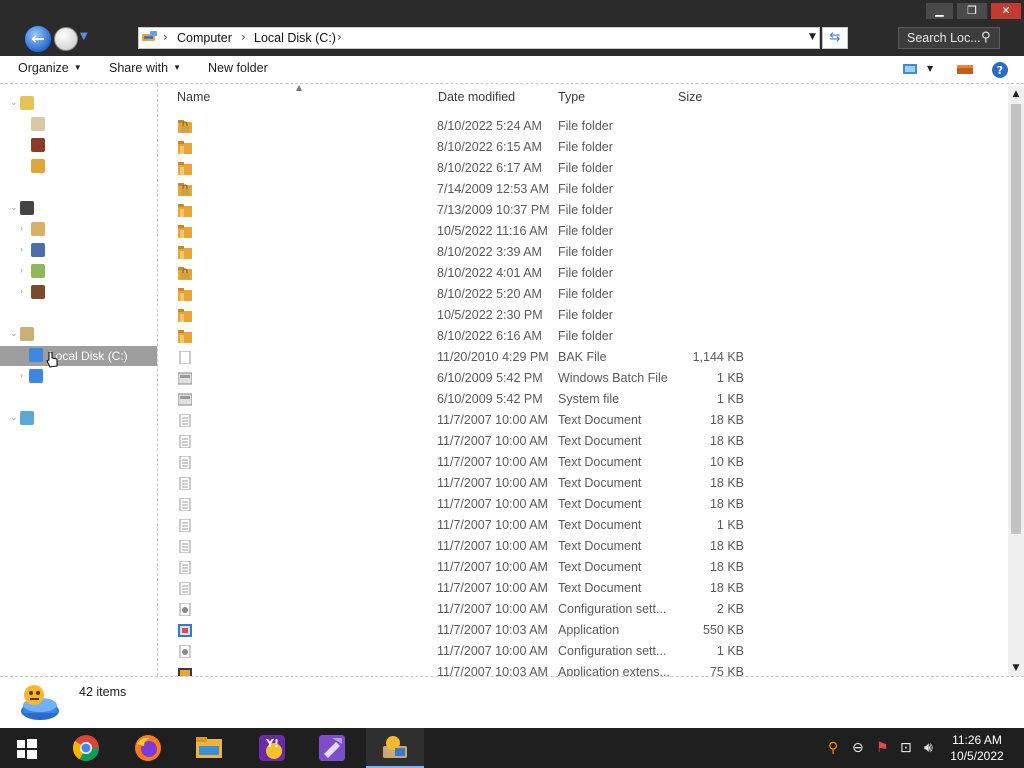 Image resolution: width=1024 pixels, height=768 pixels. What do you see at coordinates (972, 11) in the screenshot?
I see `restore-button: ❐` at bounding box center [972, 11].